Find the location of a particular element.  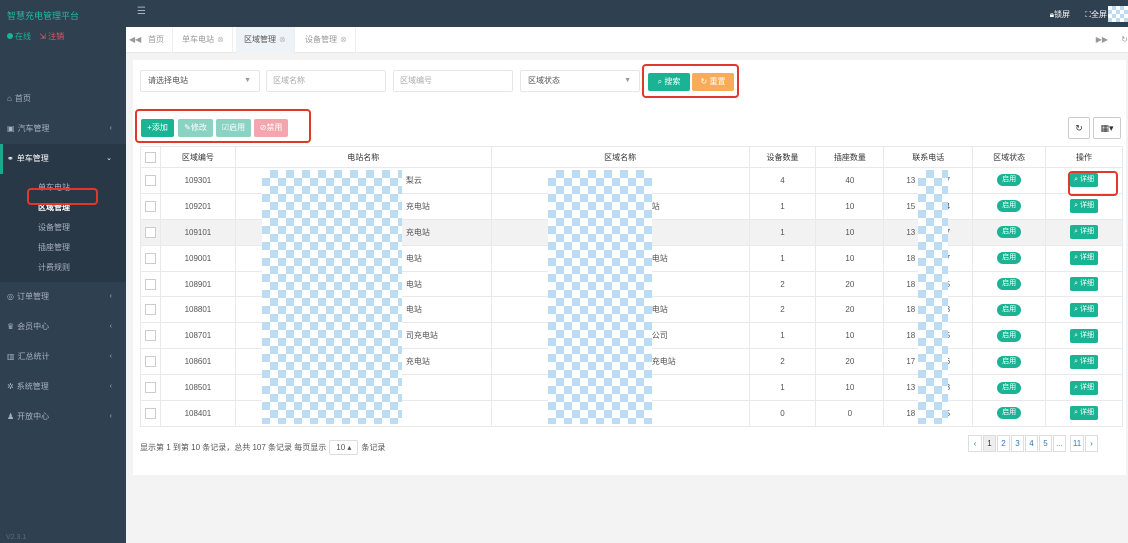

cell-device-count: 1 is located at coordinates (782, 336).